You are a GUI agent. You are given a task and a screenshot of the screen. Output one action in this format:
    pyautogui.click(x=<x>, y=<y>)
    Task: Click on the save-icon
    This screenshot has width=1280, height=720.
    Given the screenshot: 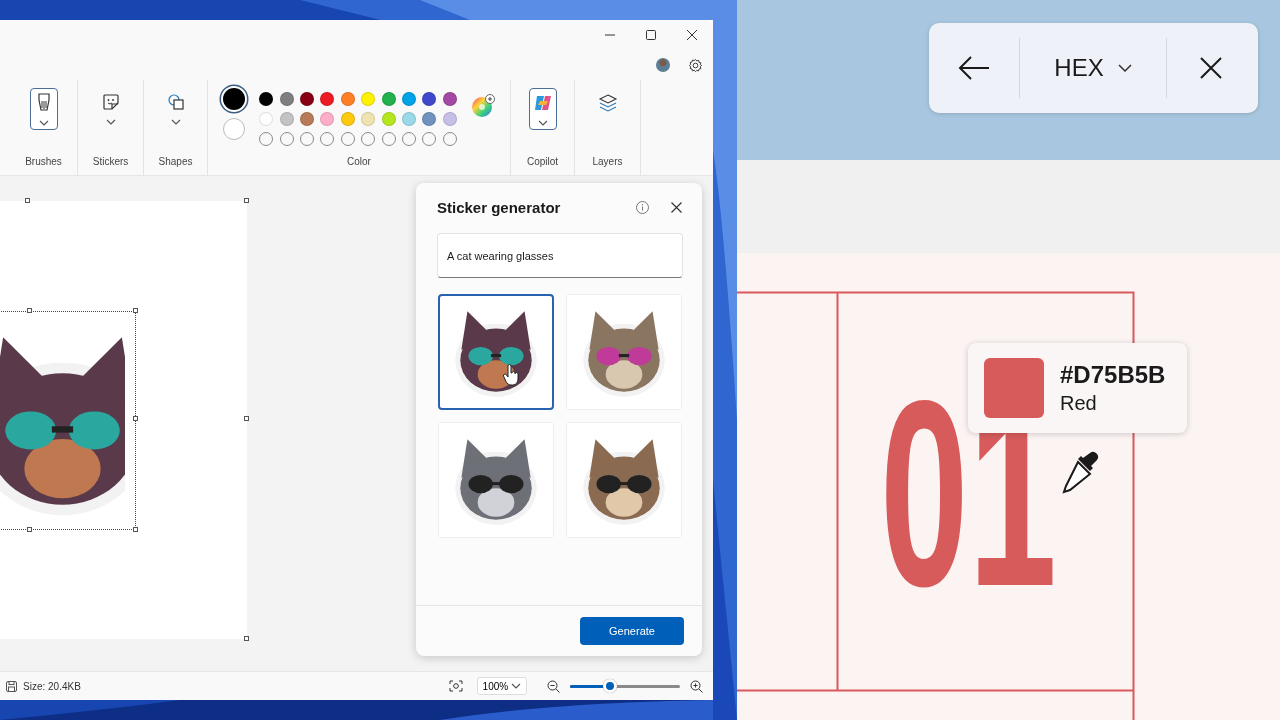 What is the action you would take?
    pyautogui.click(x=11, y=686)
    